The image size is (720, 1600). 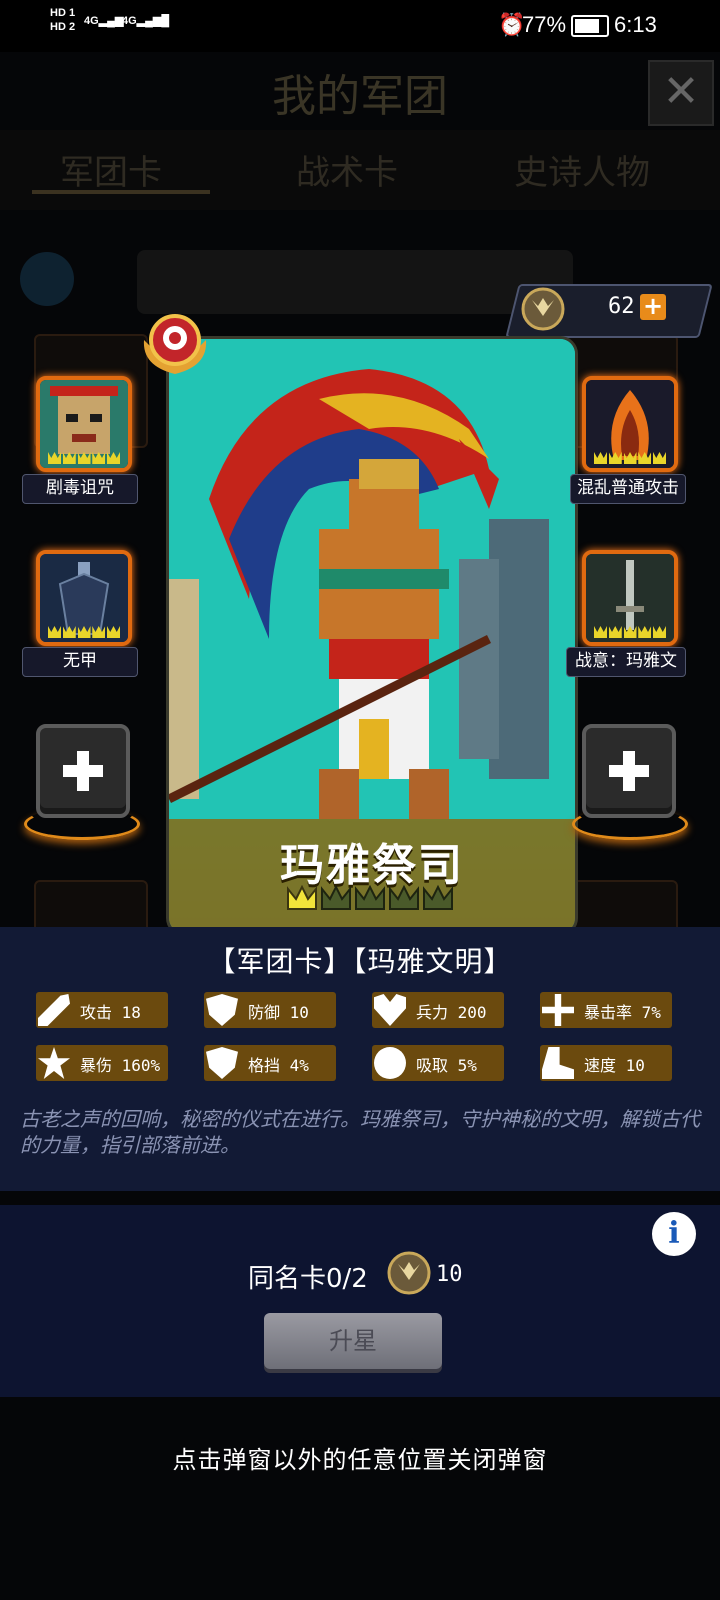 What do you see at coordinates (63, 27) in the screenshot?
I see `sim2-label: HD 2` at bounding box center [63, 27].